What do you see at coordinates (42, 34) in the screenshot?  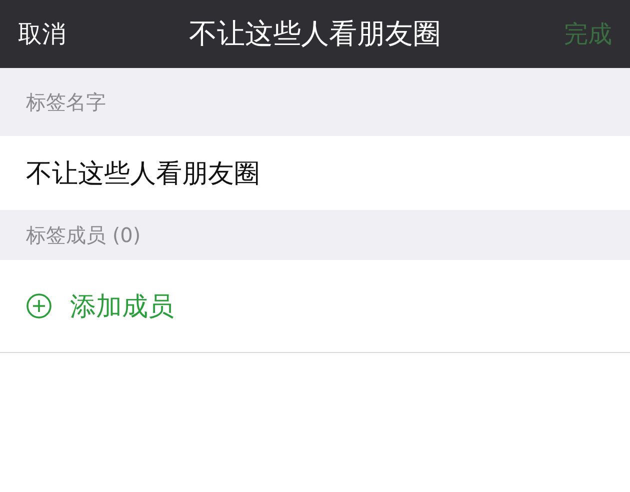 I see `cancel-button: 取消` at bounding box center [42, 34].